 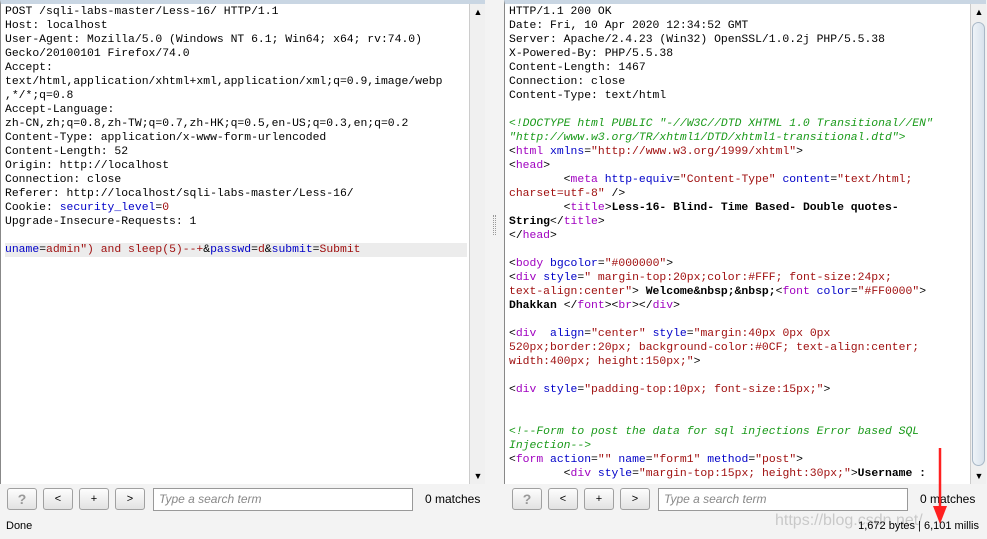 I want to click on code-token: "center", so click(x=618, y=334).